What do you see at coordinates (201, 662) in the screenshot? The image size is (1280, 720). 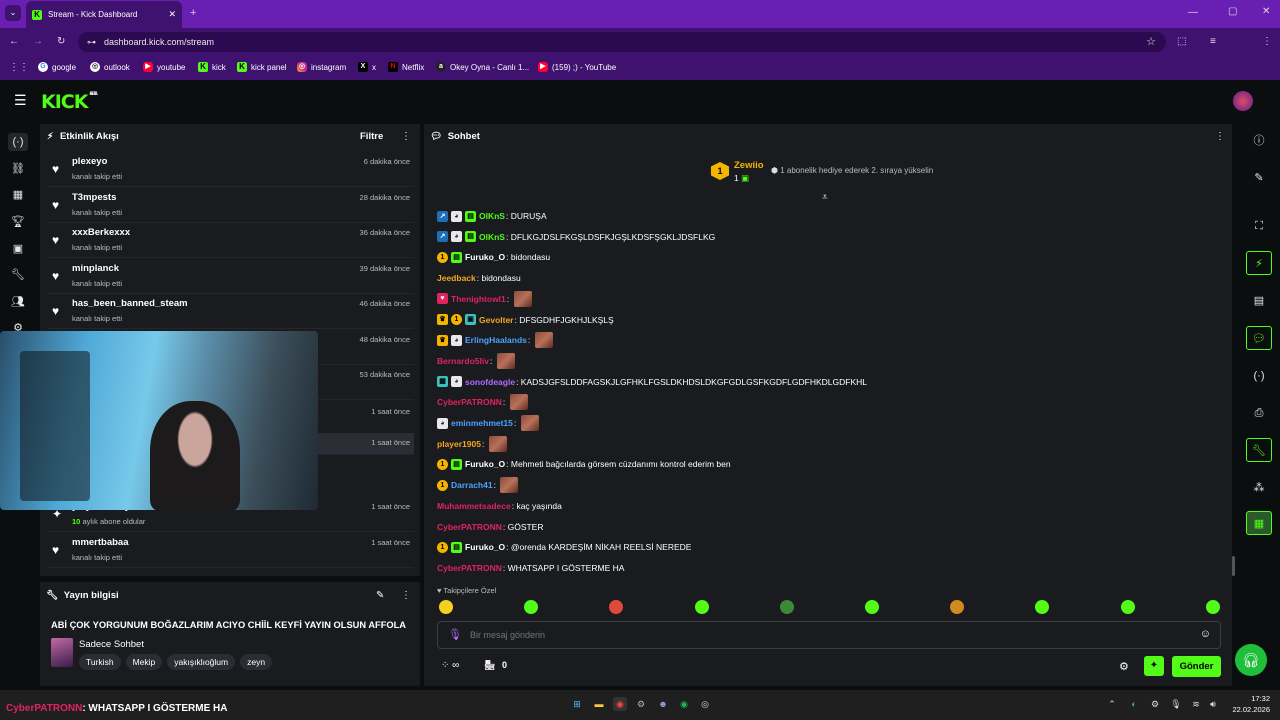 I see `tag-chip: yakışıklıoğlum` at bounding box center [201, 662].